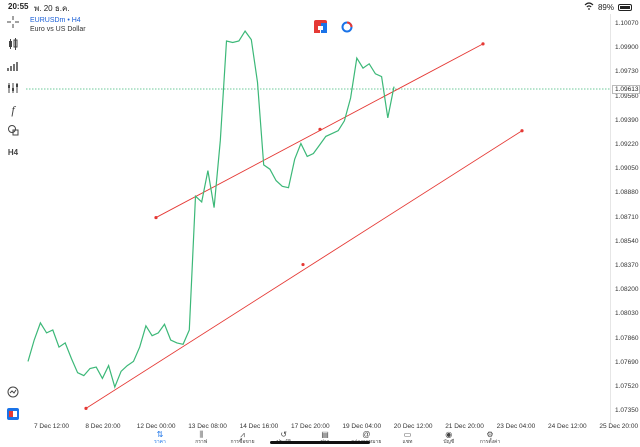  Describe the element at coordinates (627, 193) in the screenshot. I see `price-tick-label: 1.08880` at that location.